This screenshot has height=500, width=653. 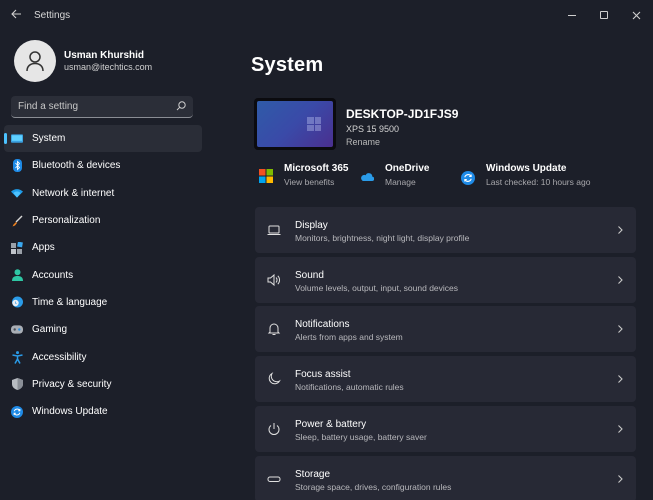 I want to click on maximize-button, so click(x=604, y=15).